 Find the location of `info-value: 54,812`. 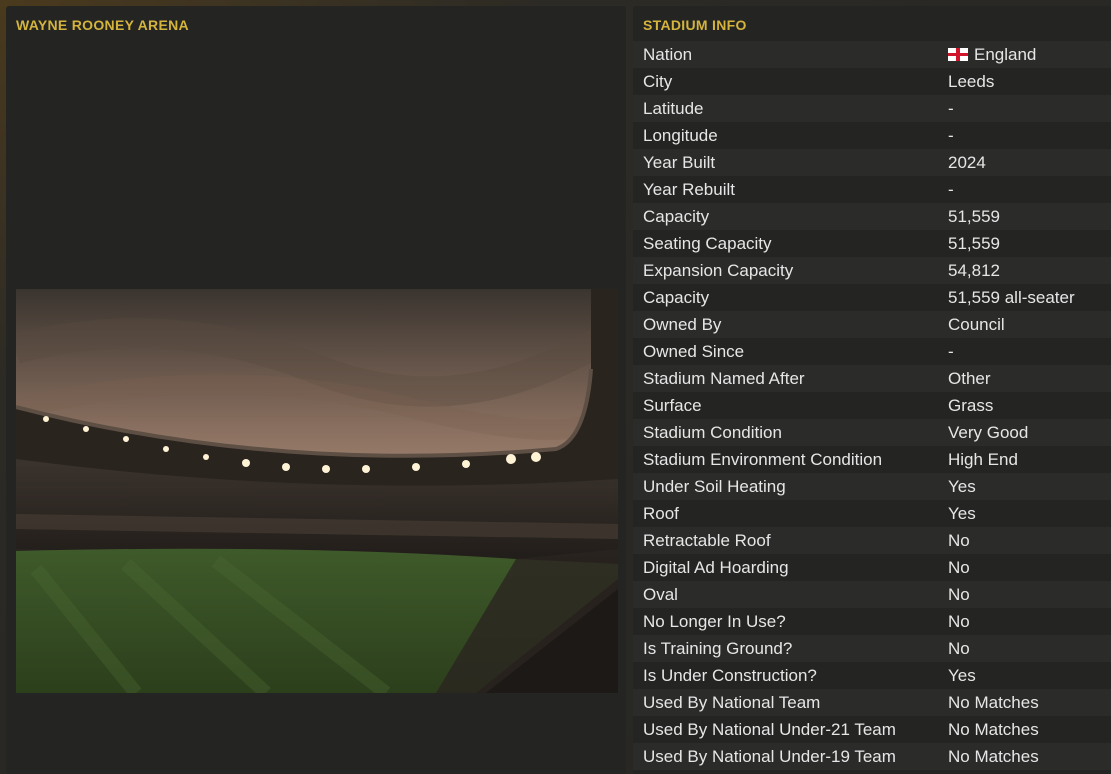

info-value: 54,812 is located at coordinates (974, 270).